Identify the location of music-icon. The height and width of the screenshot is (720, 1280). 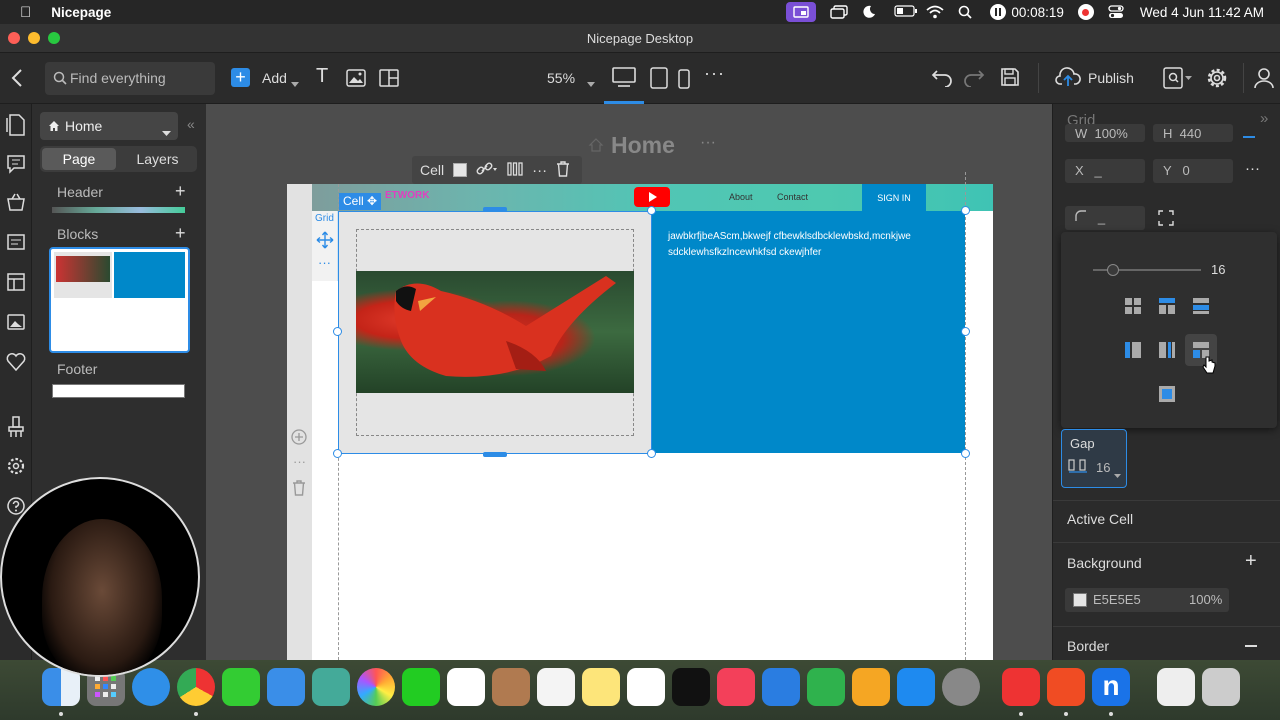
(736, 687).